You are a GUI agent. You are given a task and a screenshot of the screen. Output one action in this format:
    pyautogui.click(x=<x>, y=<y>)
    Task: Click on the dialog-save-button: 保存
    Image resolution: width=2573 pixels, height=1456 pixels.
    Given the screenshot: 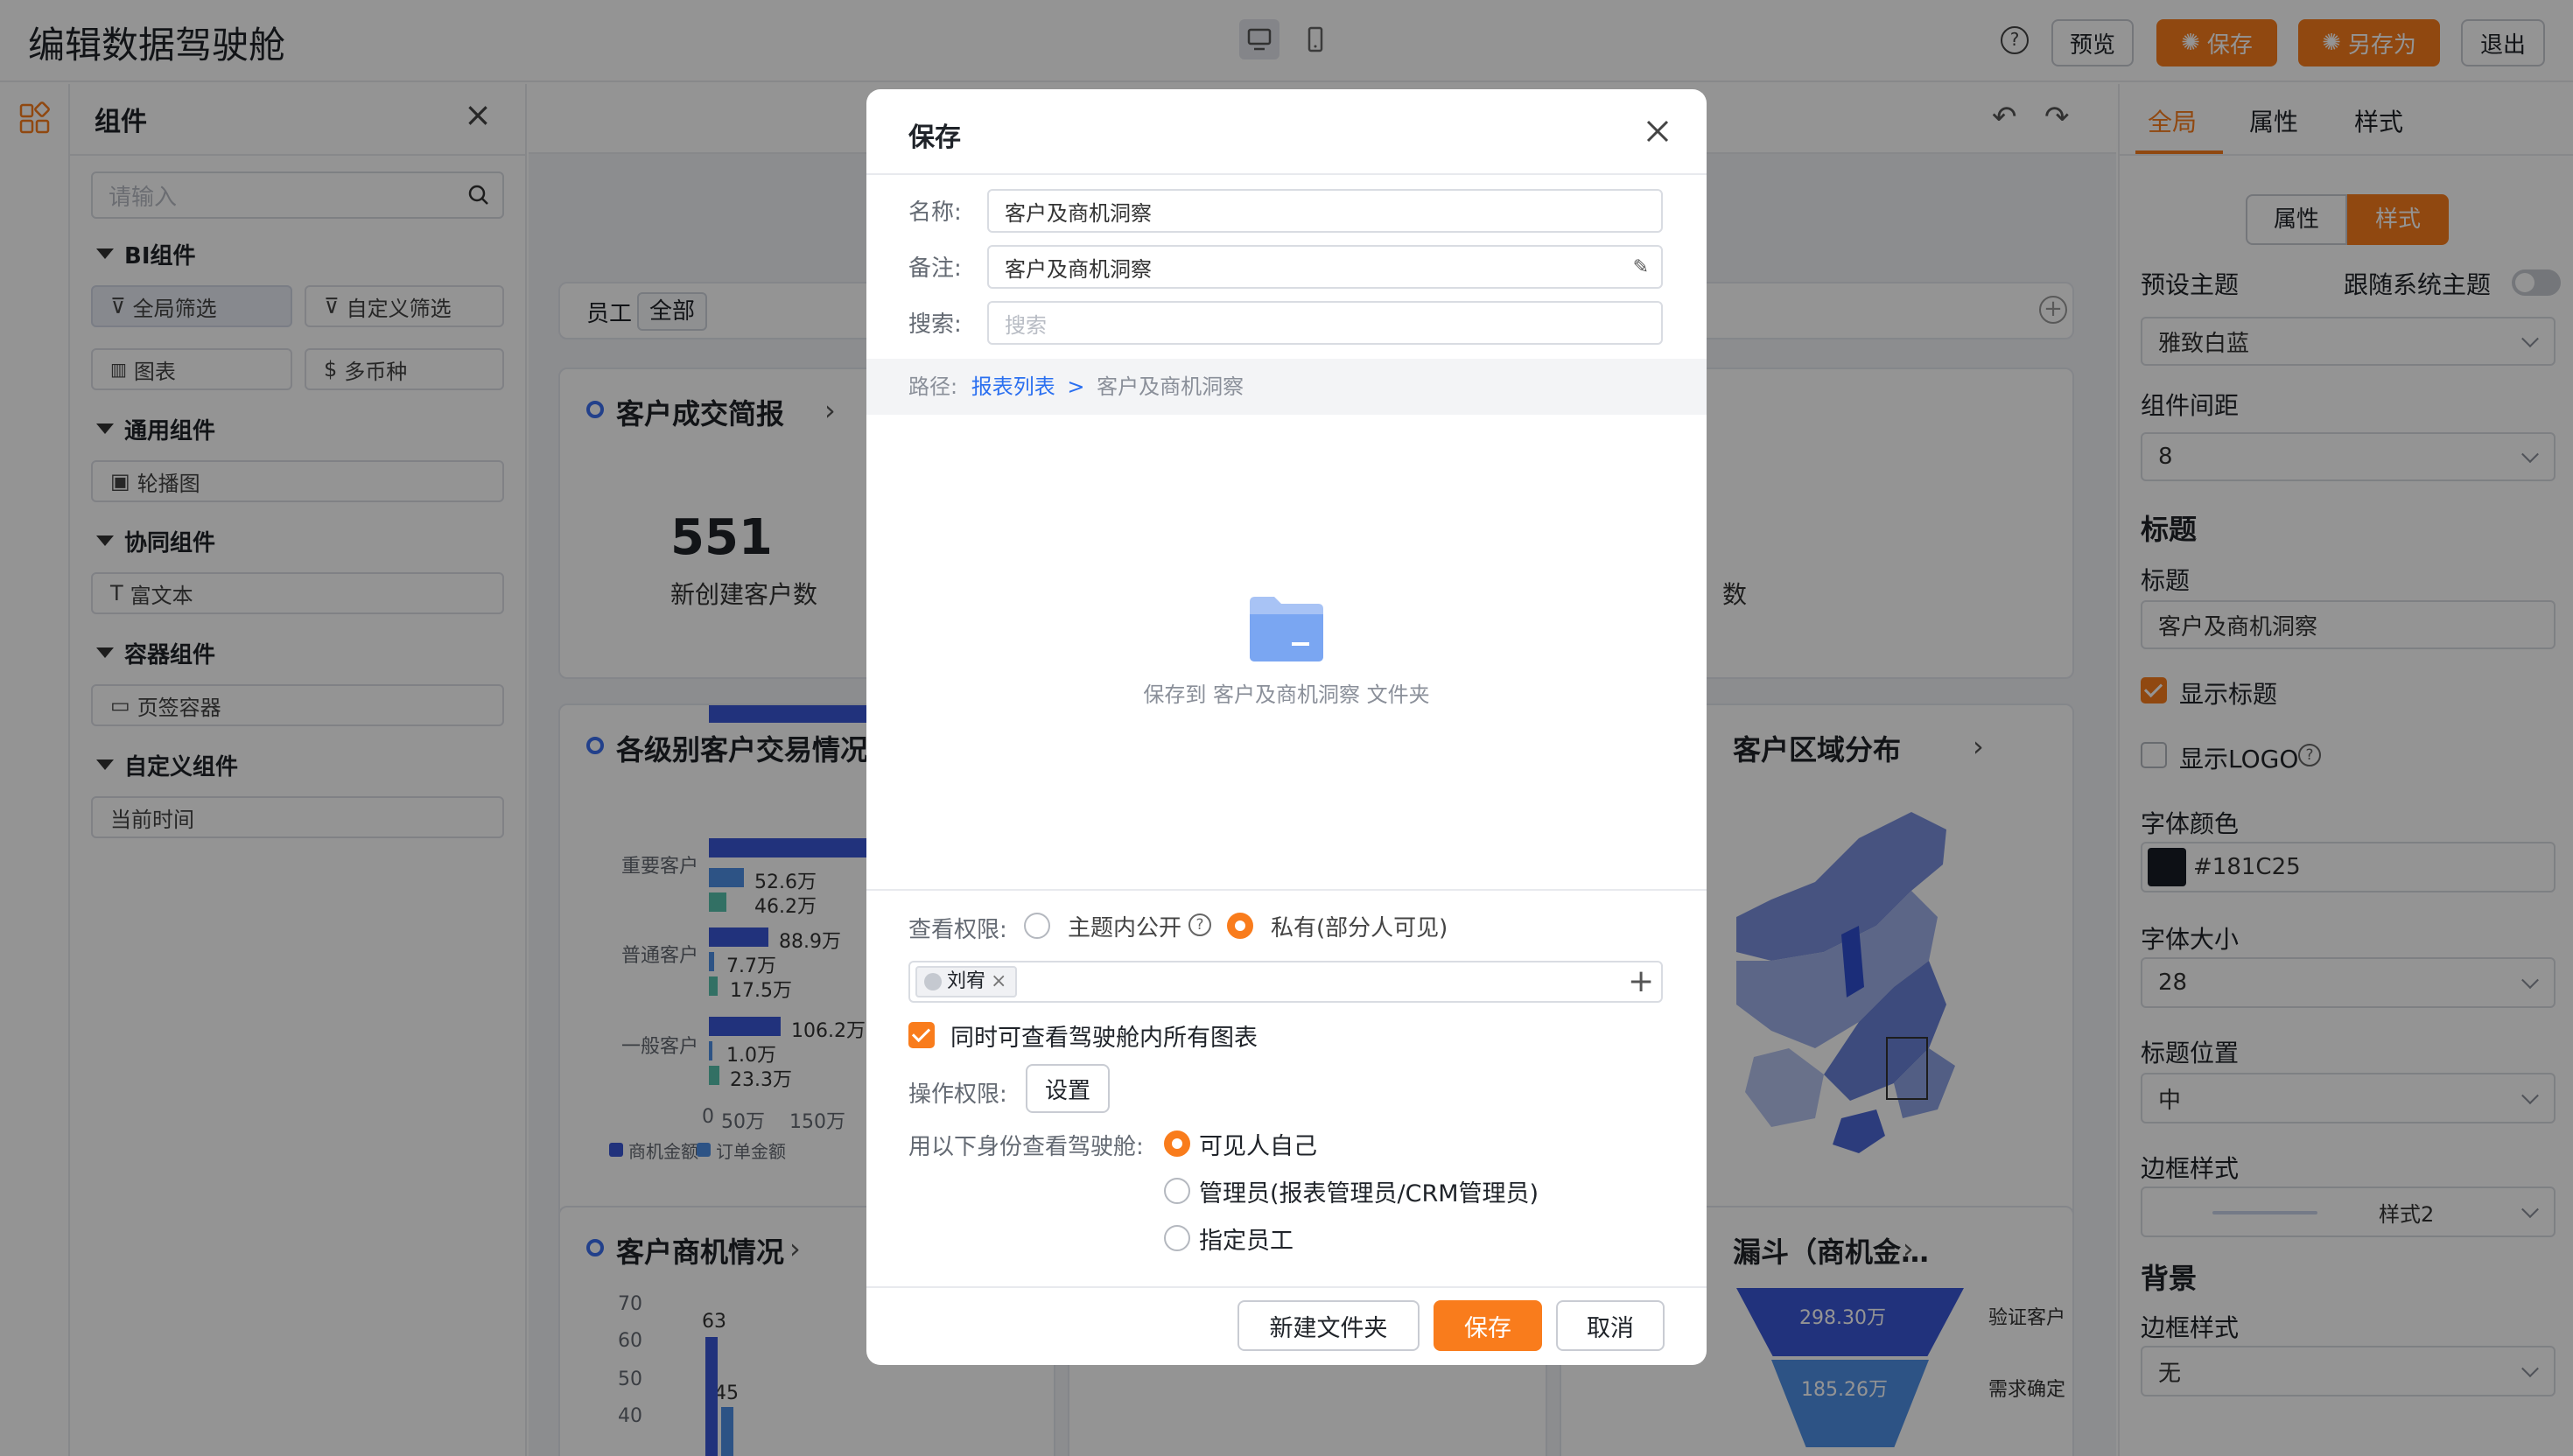 What is the action you would take?
    pyautogui.click(x=1488, y=1325)
    